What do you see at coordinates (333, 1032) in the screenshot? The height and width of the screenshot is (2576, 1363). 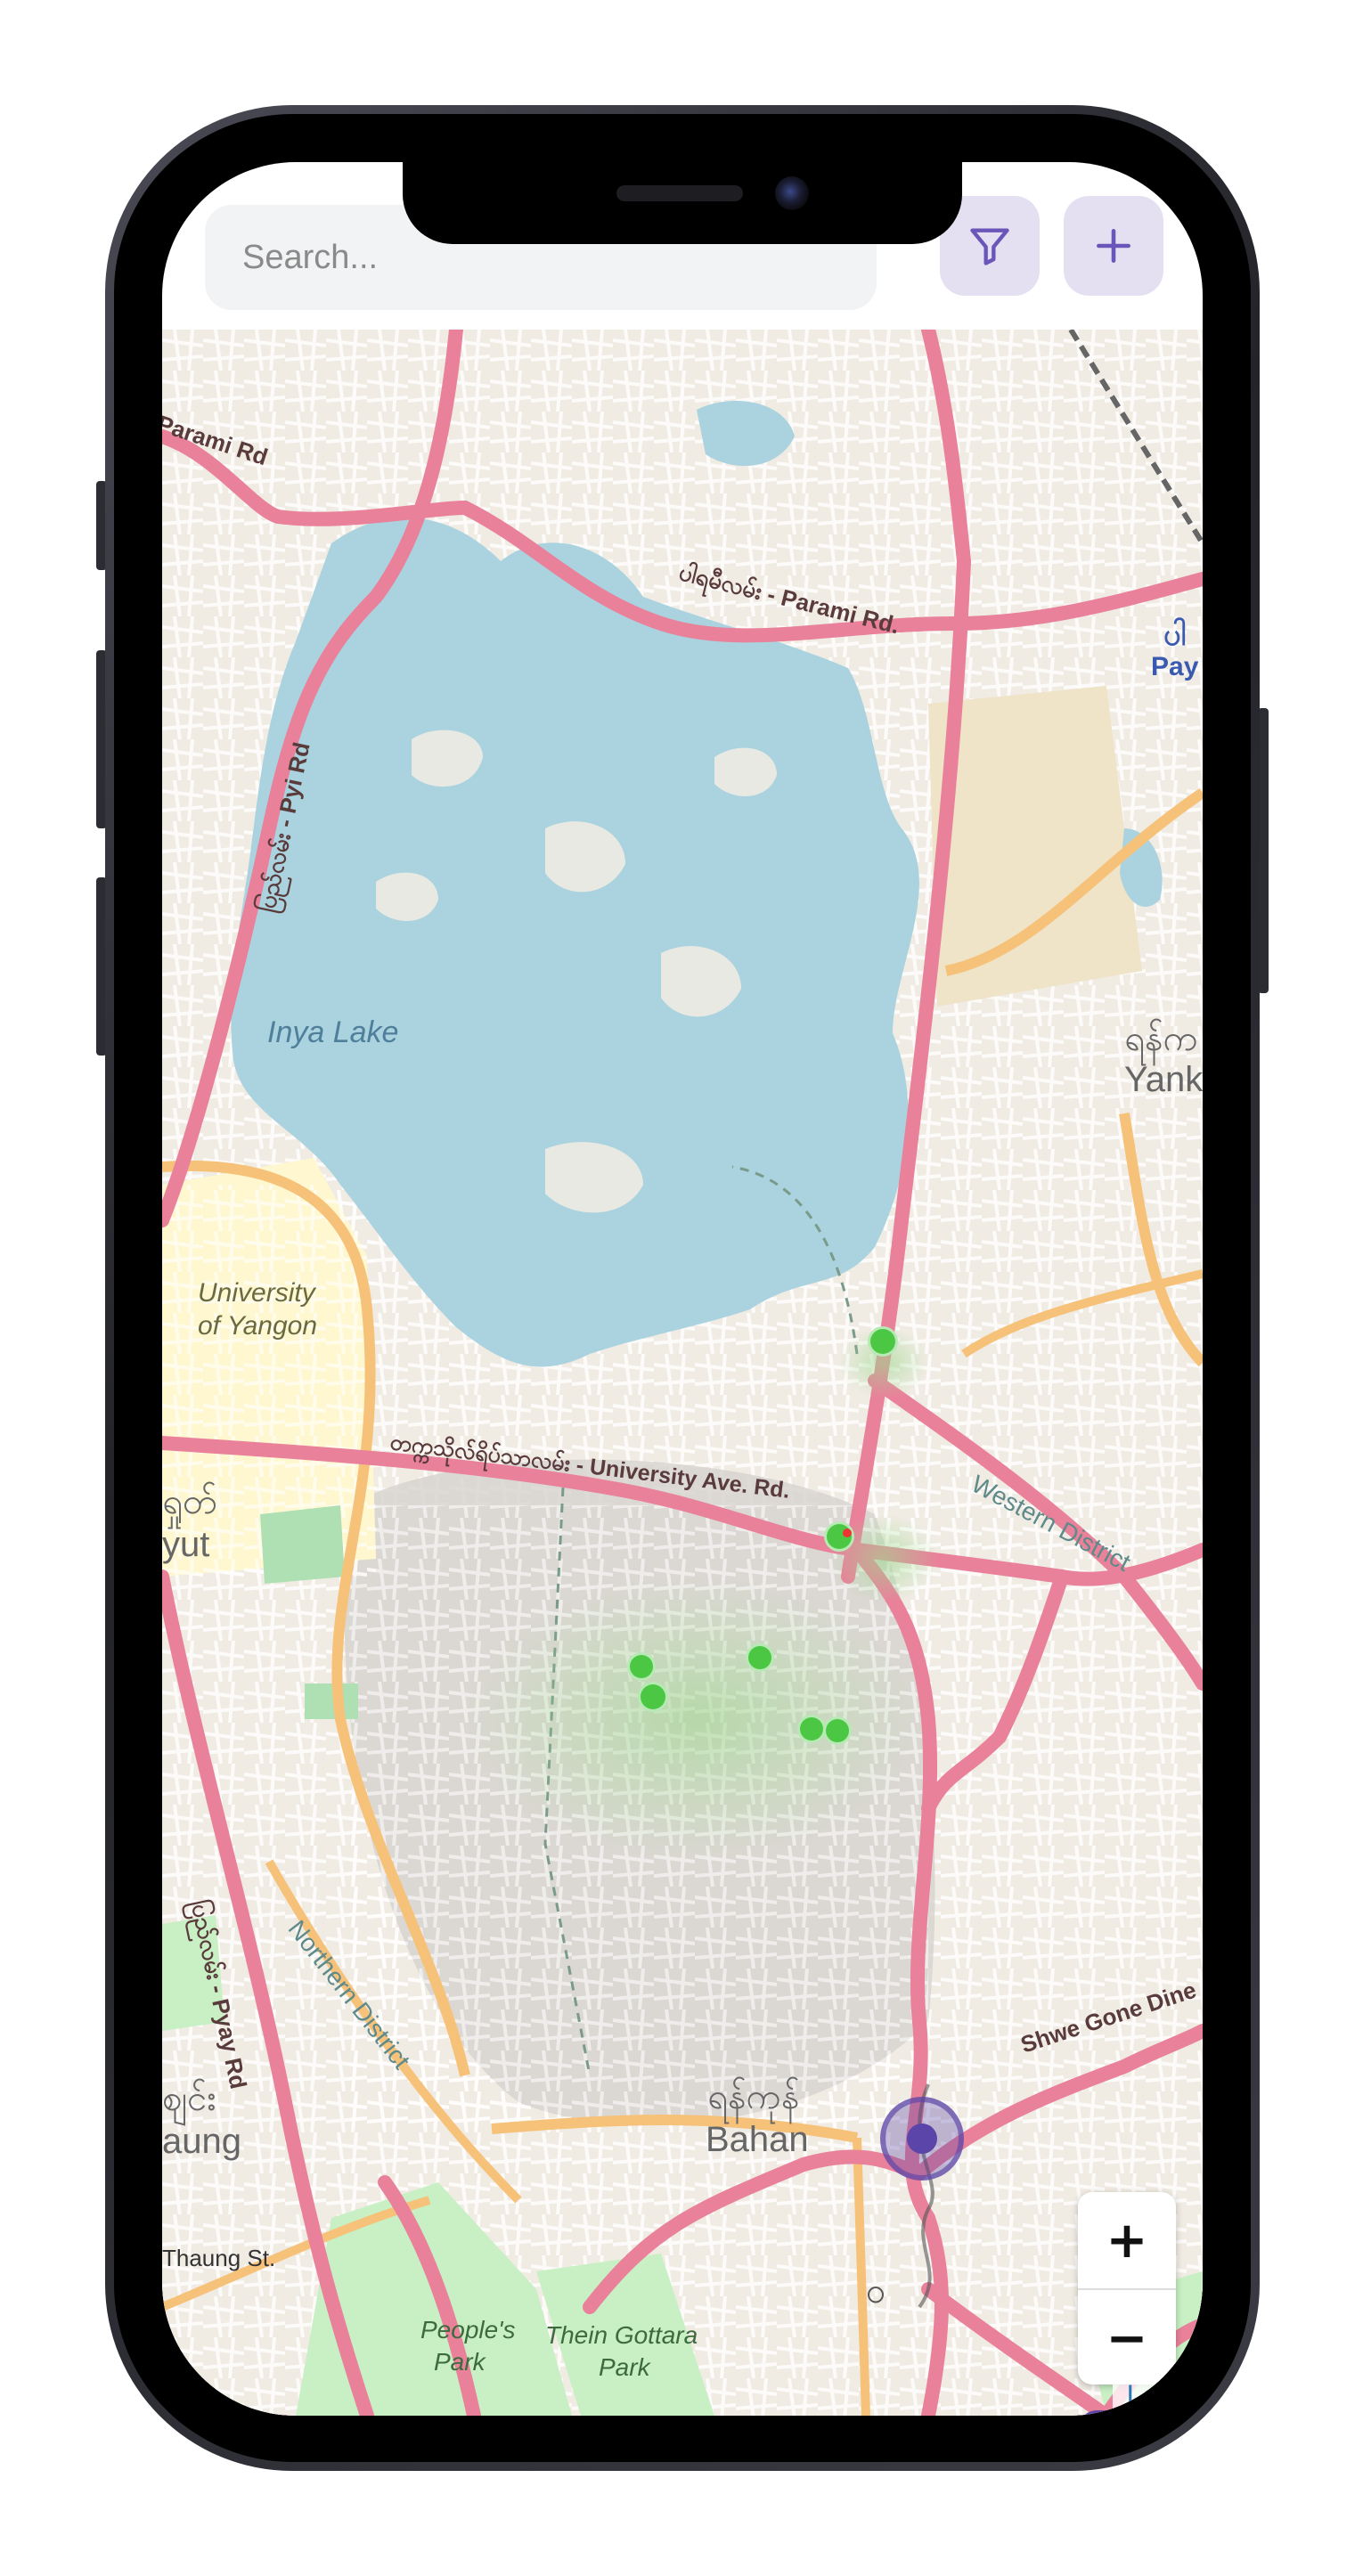 I see `map-label-lake: Inya Lake` at bounding box center [333, 1032].